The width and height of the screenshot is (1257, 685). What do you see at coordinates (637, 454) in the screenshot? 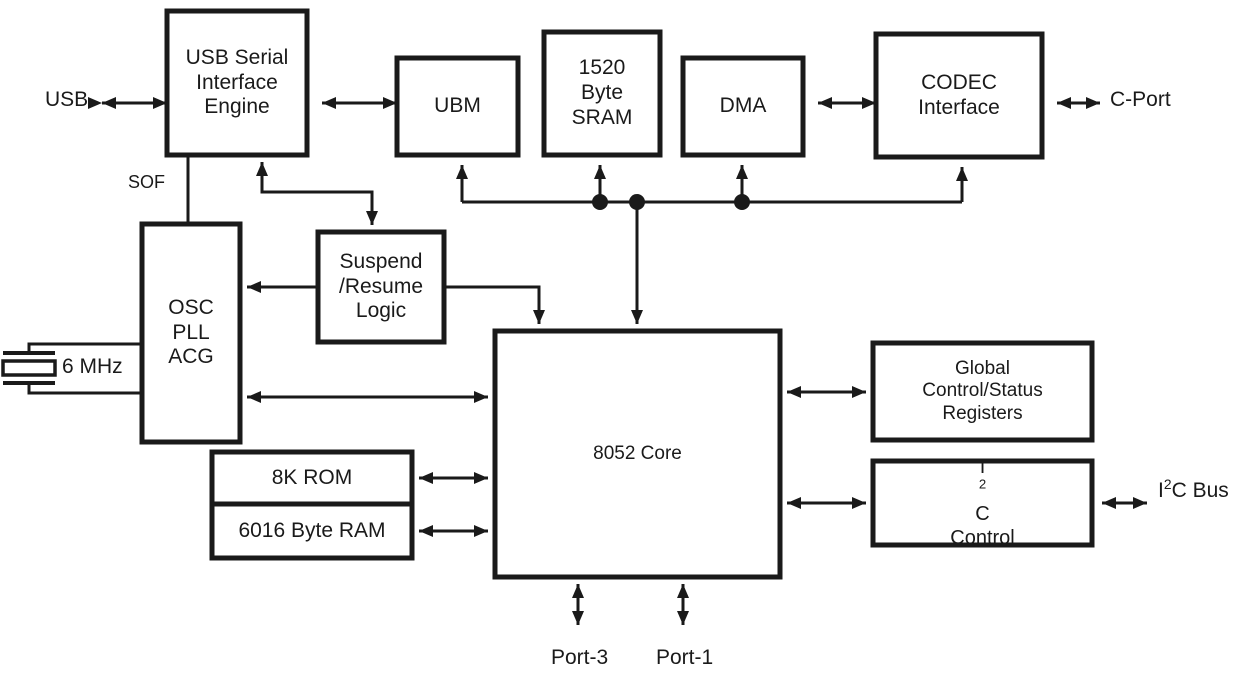
I see `block-core` at bounding box center [637, 454].